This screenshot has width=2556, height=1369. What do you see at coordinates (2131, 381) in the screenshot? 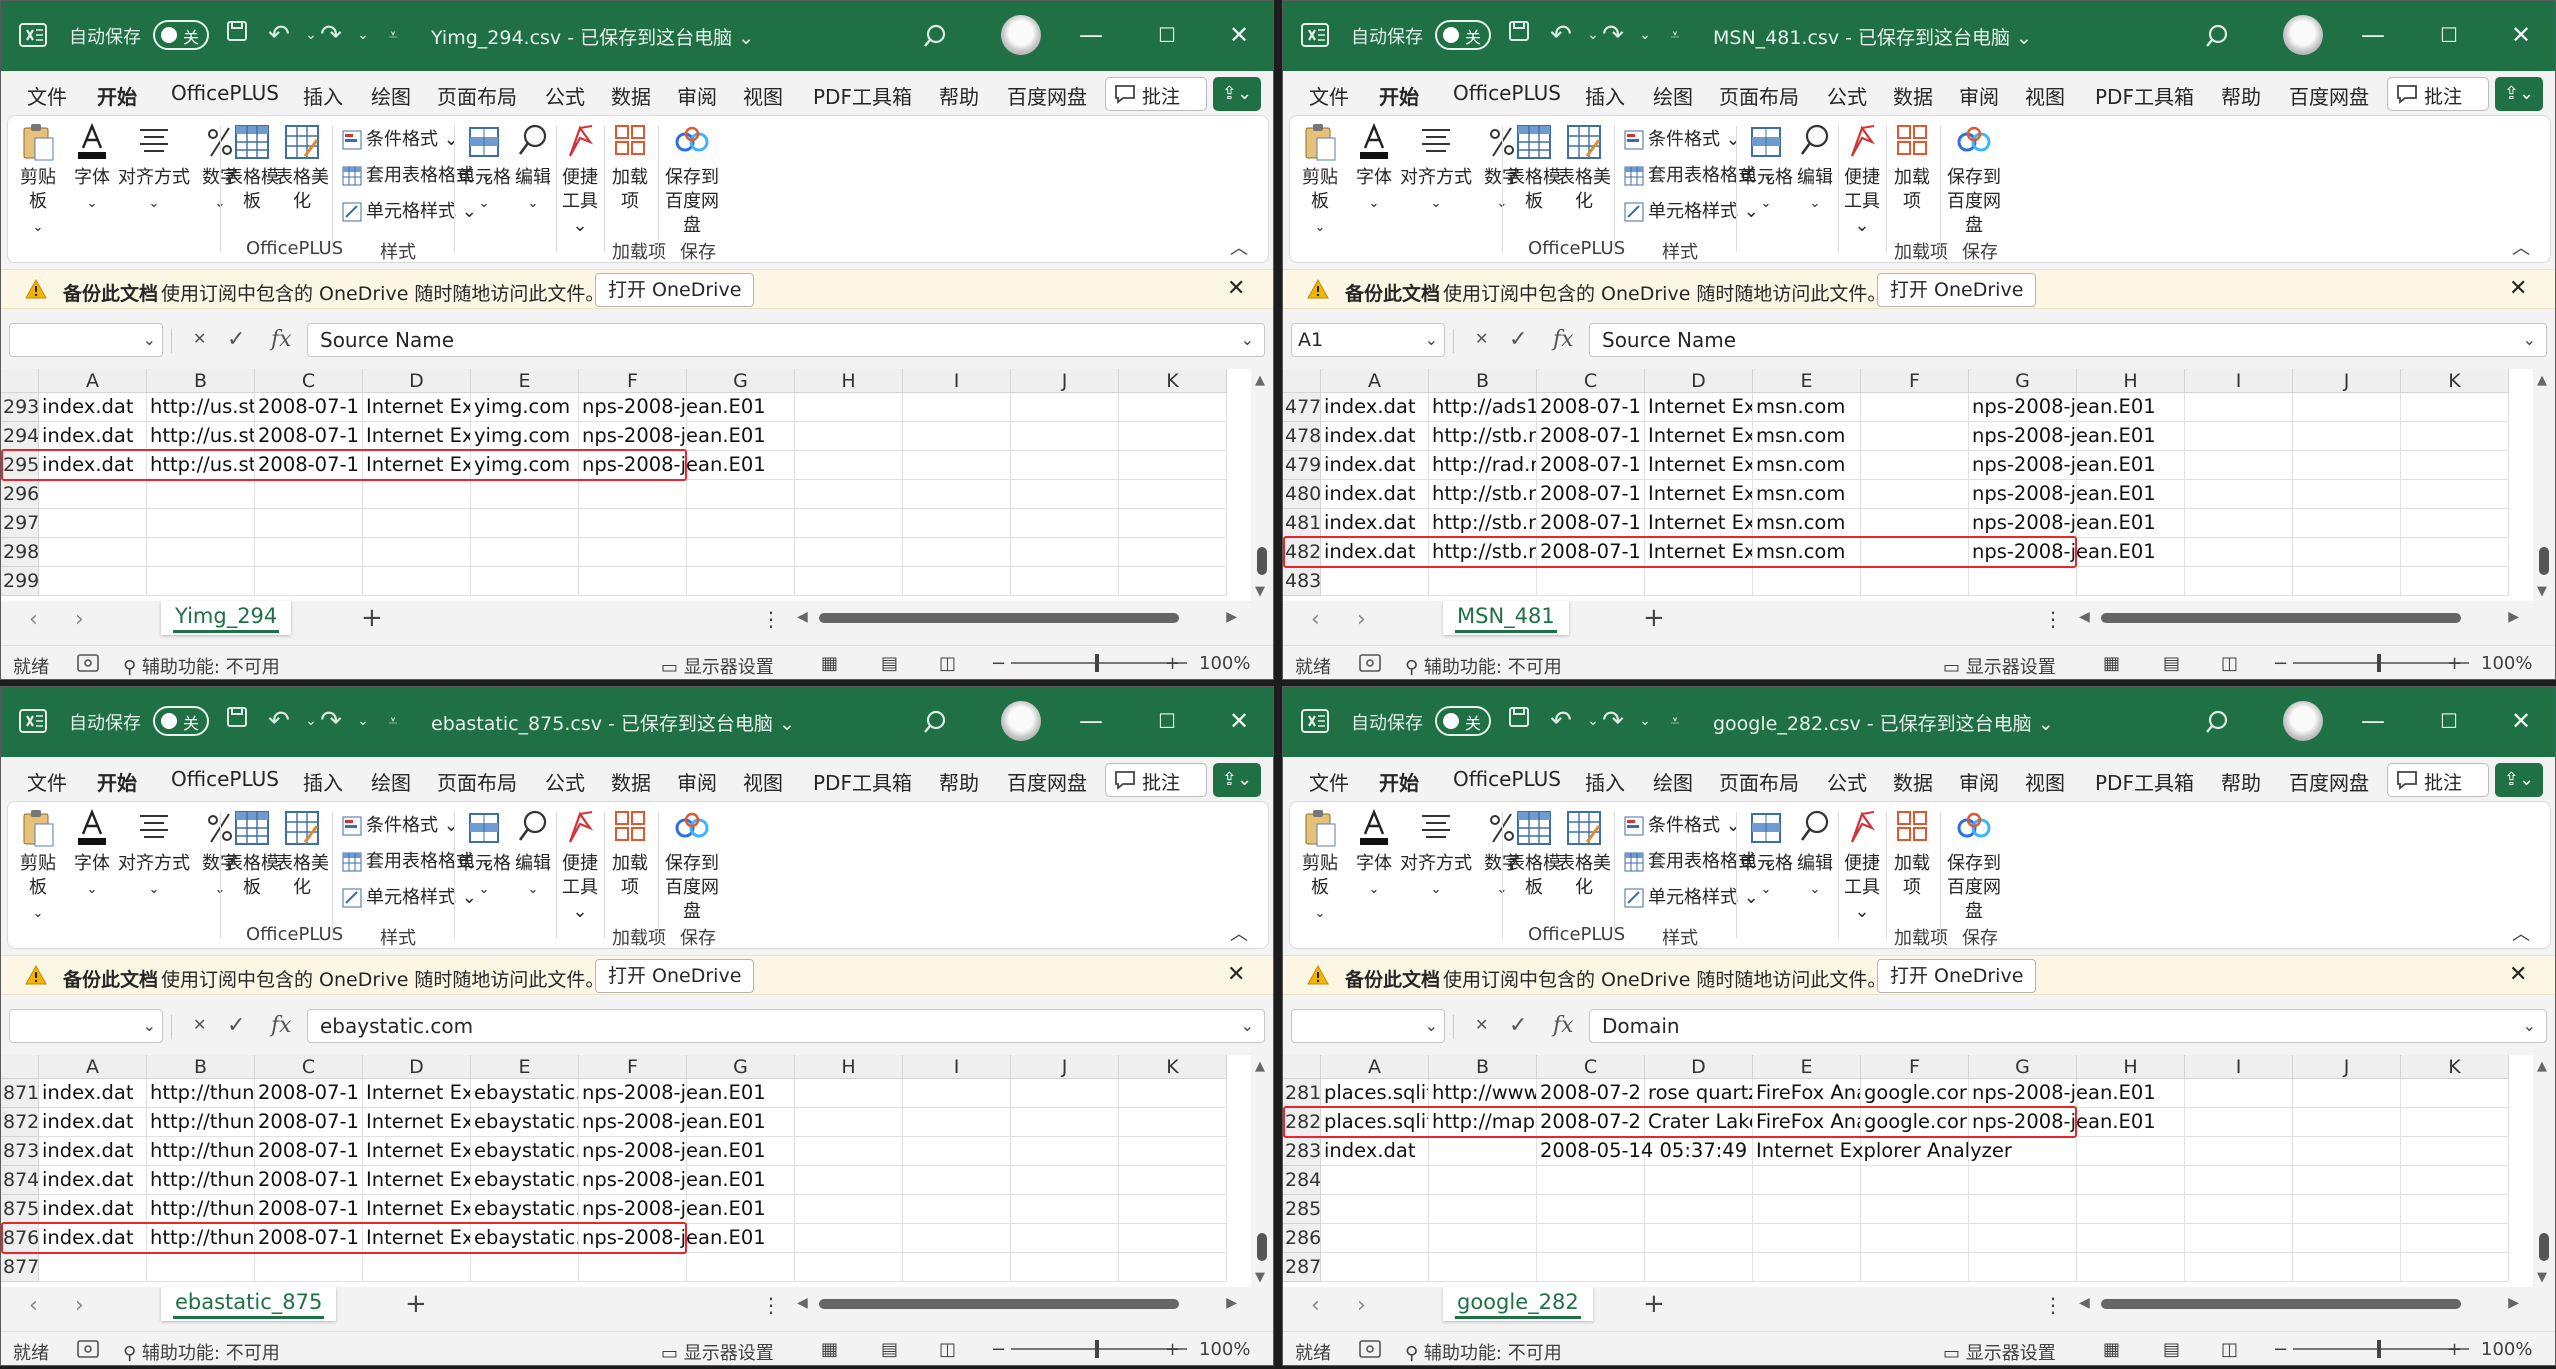
I see `column-header-H: H` at bounding box center [2131, 381].